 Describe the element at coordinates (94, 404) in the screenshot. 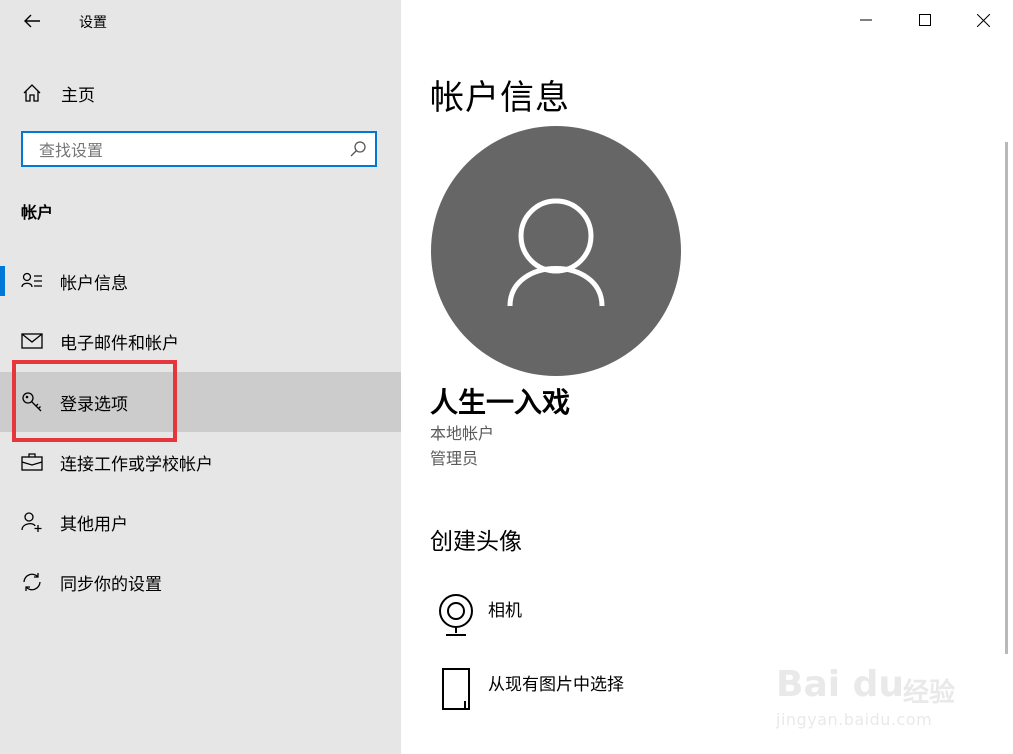

I see `sidebar-item-label: 登录选项` at that location.